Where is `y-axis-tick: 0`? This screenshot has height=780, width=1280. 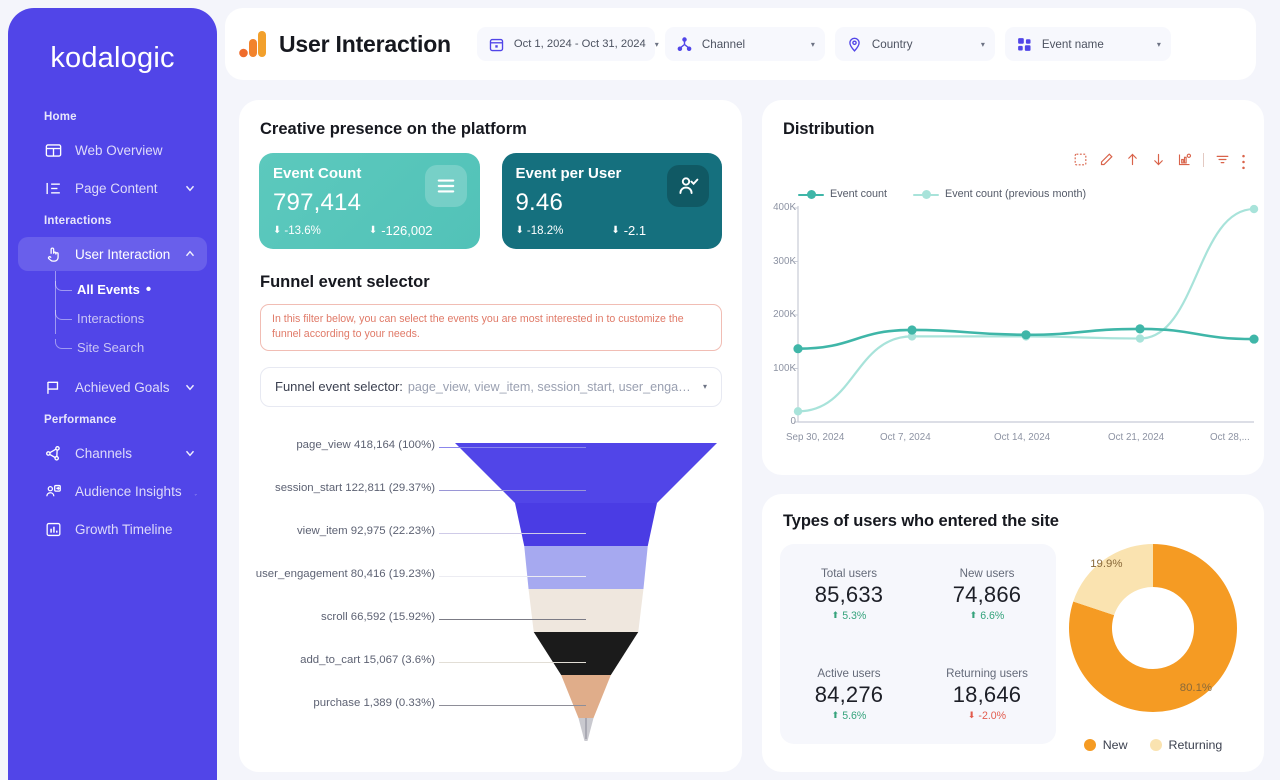 y-axis-tick: 0 is located at coordinates (793, 421).